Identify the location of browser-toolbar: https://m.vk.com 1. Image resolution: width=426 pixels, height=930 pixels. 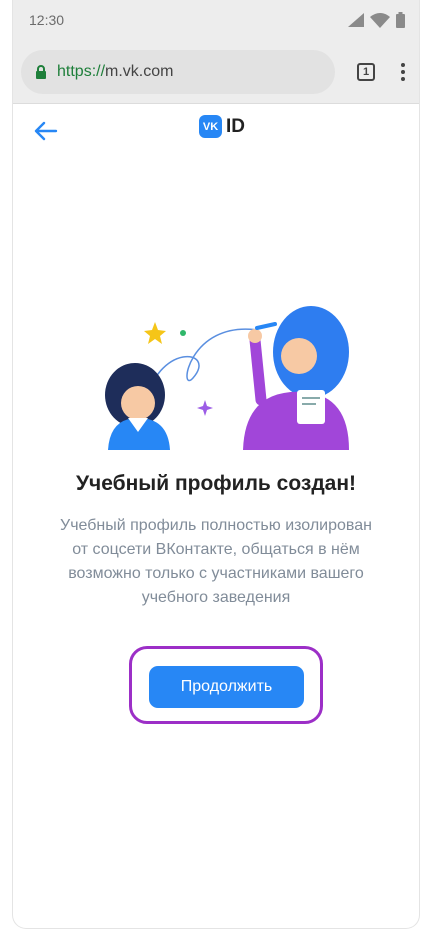
(216, 72).